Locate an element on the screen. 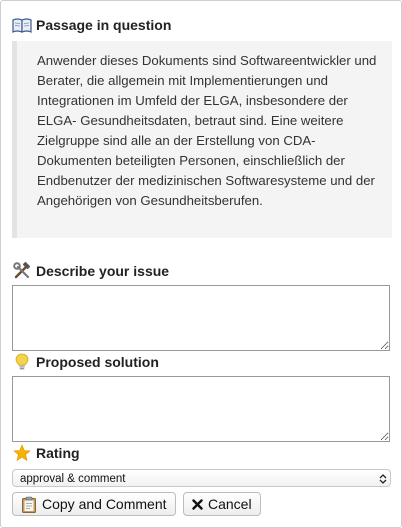  rating-select: approval & comment is located at coordinates (201, 478).